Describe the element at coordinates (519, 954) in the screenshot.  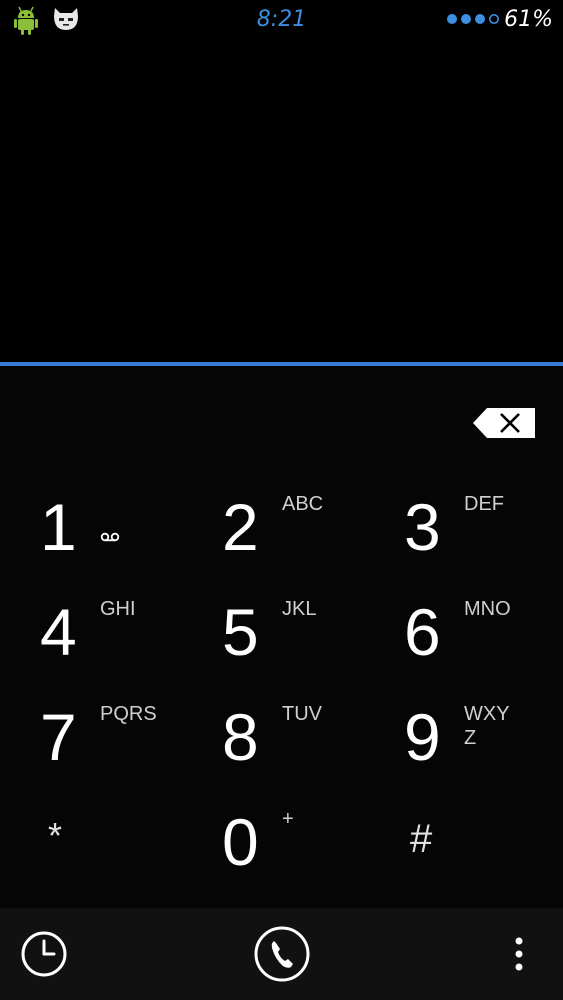
I see `overflow-menu-icon` at that location.